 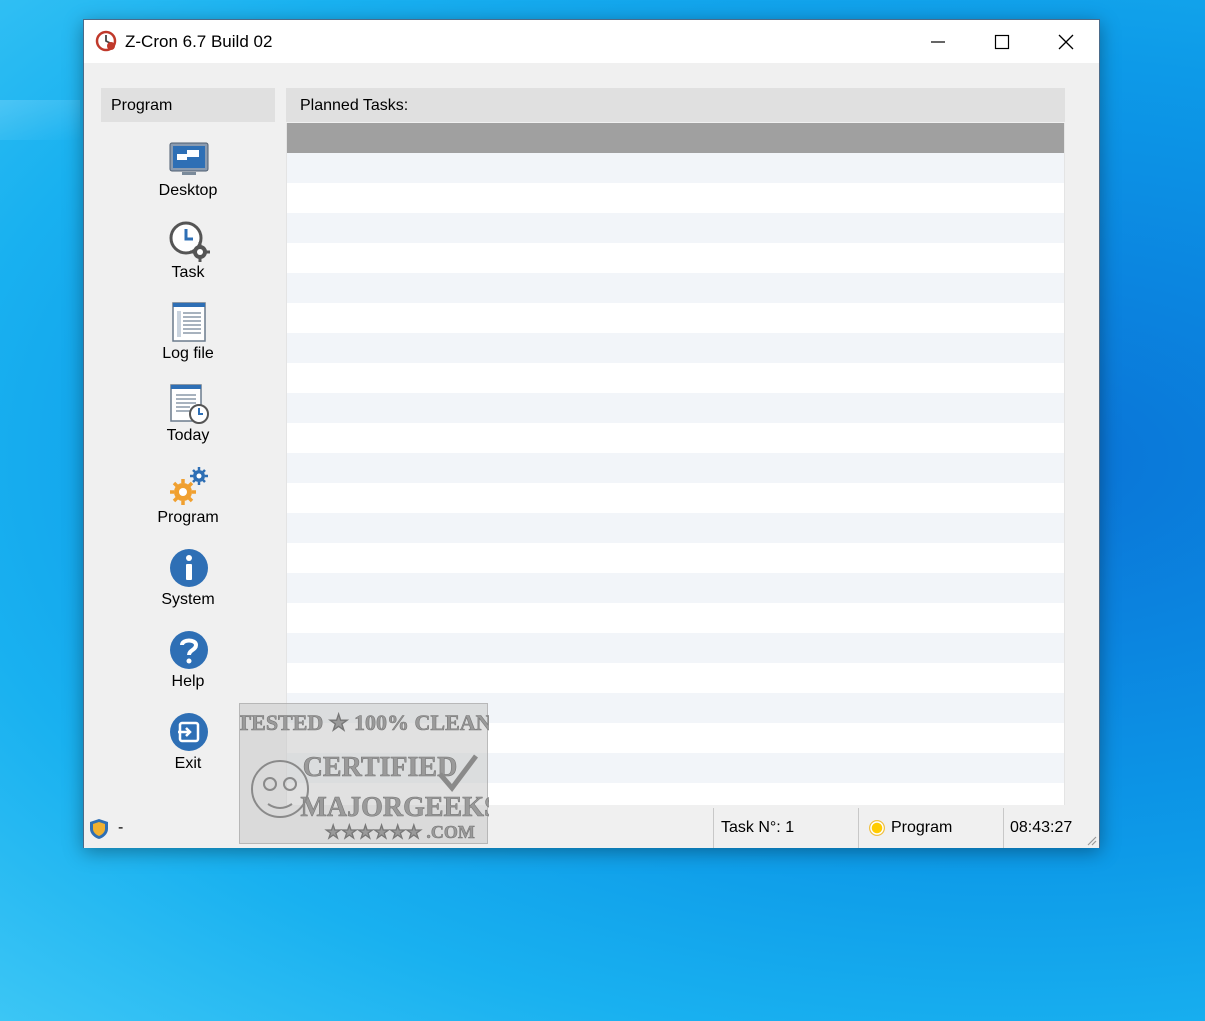 I want to click on sidebar-item-task: Task, so click(x=188, y=253).